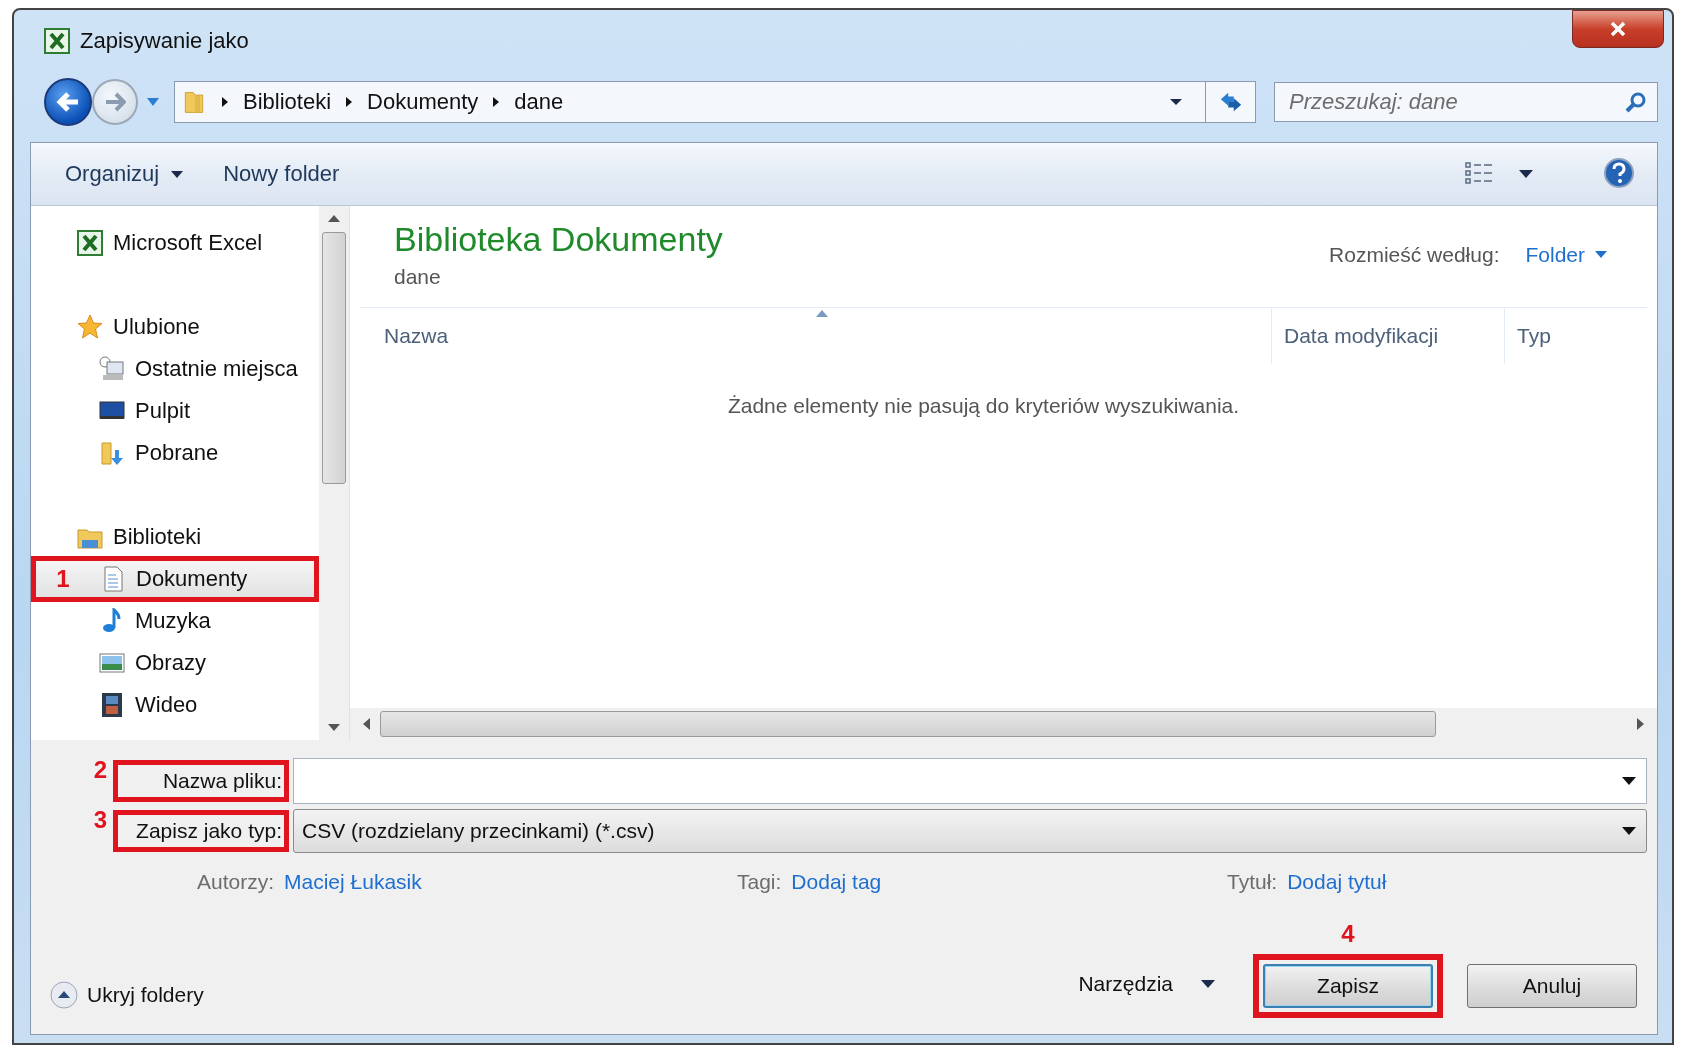  What do you see at coordinates (1348, 934) in the screenshot?
I see `step-number: 4` at bounding box center [1348, 934].